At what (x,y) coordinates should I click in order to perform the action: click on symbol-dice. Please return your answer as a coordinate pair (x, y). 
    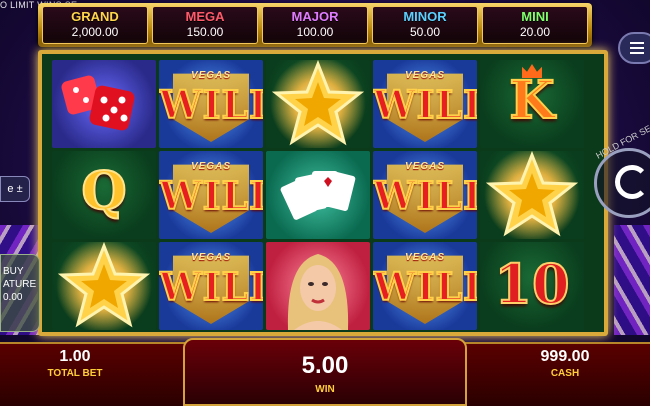
    Looking at the image, I should click on (104, 104).